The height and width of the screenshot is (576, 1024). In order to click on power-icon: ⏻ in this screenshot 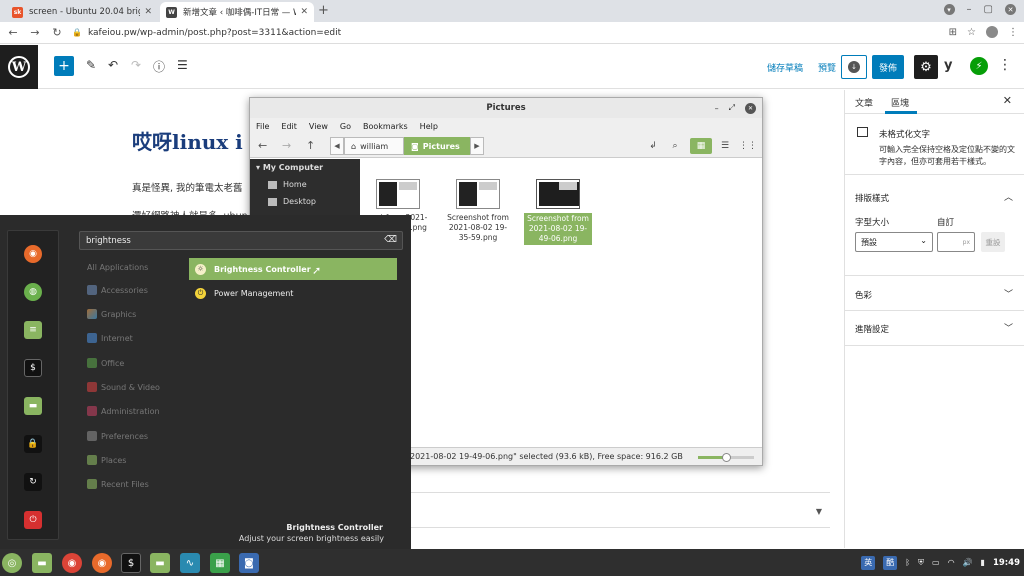, I will do `click(33, 520)`.